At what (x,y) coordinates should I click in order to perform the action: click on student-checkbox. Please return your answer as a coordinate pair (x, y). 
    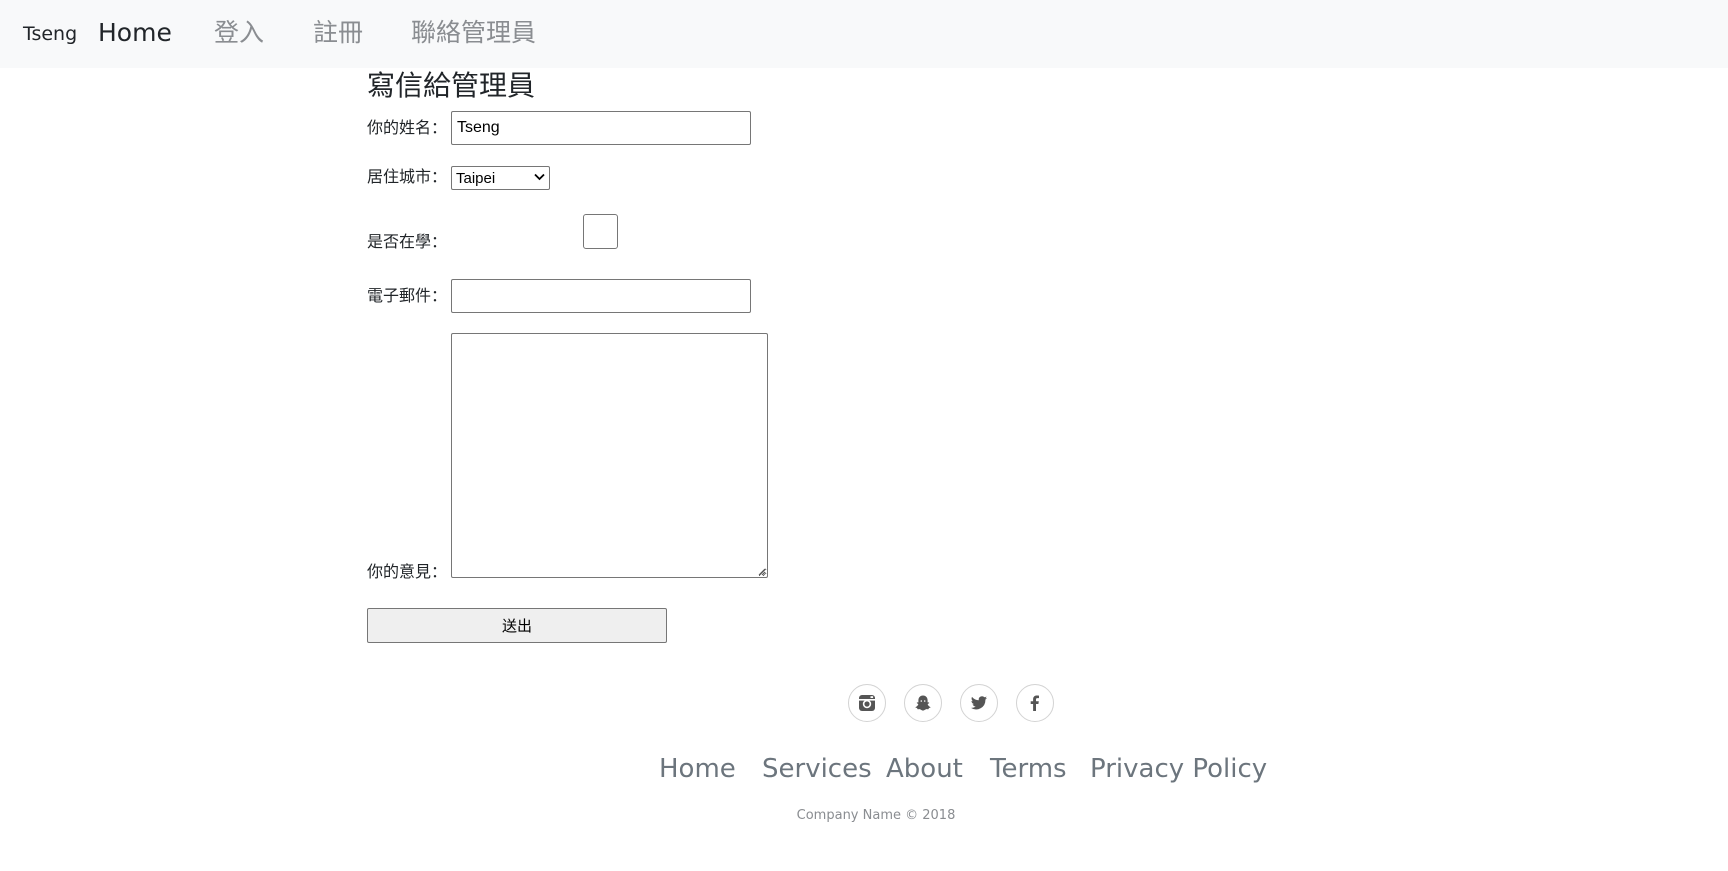
    Looking at the image, I should click on (600, 231).